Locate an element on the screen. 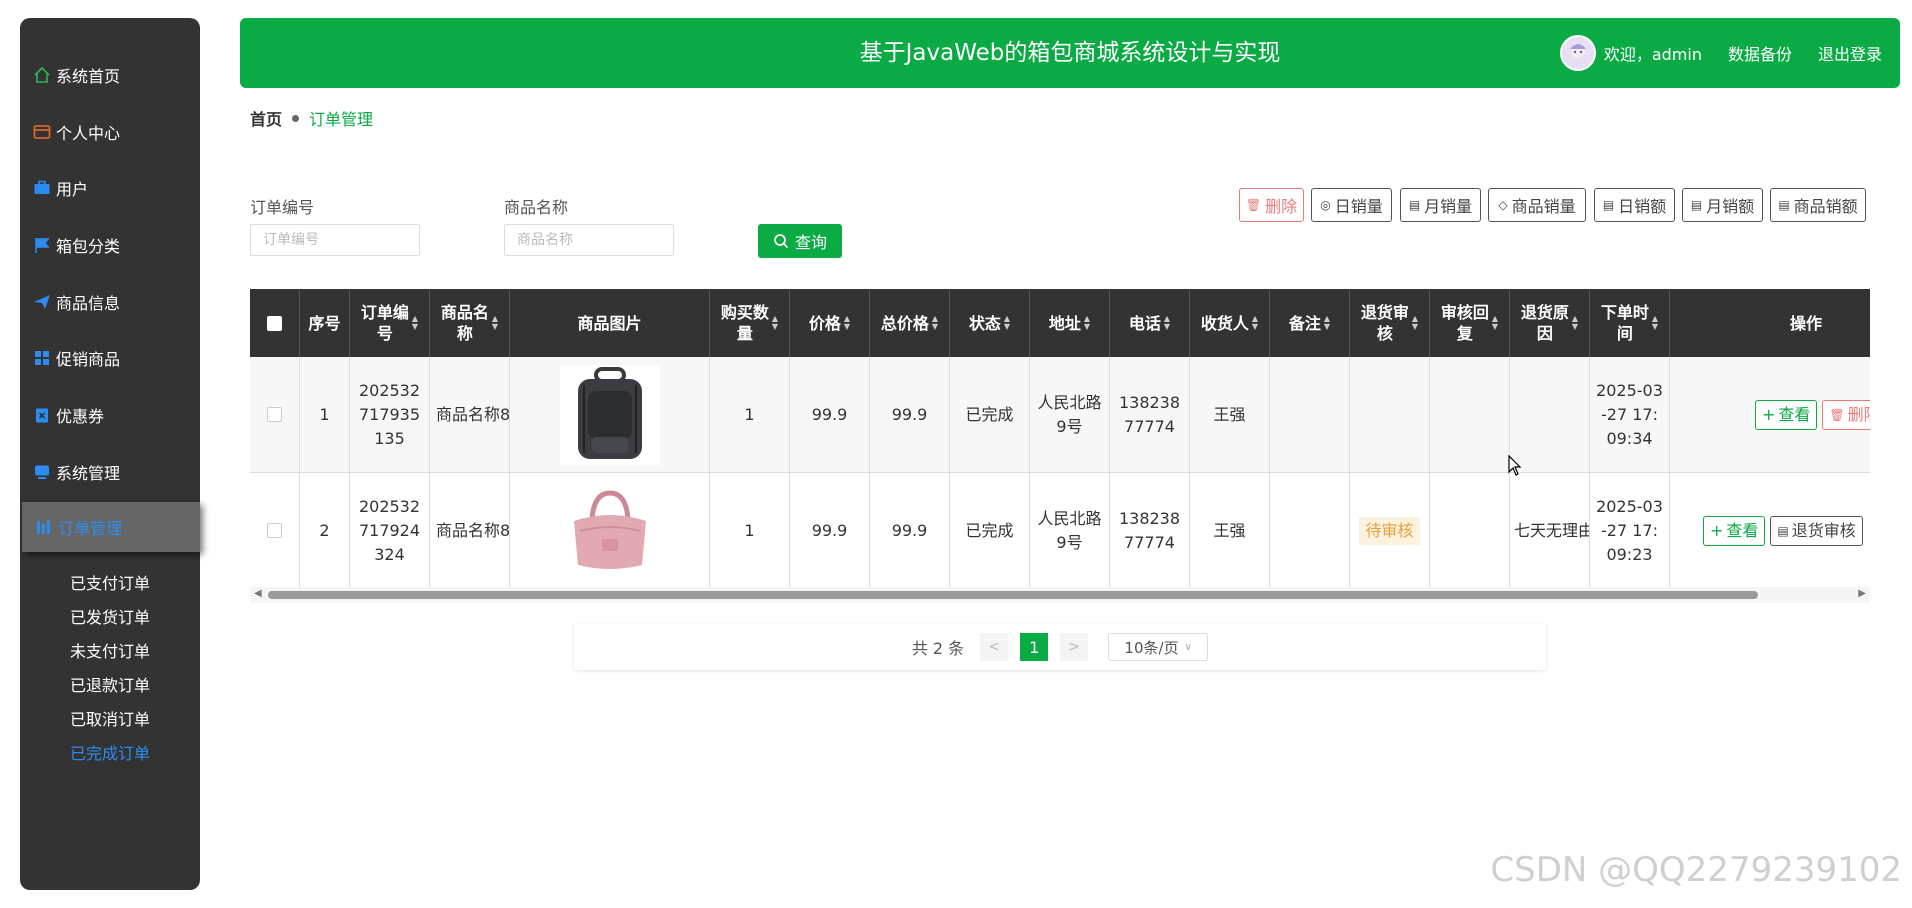 The image size is (1912, 908). logout-link: 退出登录 is located at coordinates (1850, 53).